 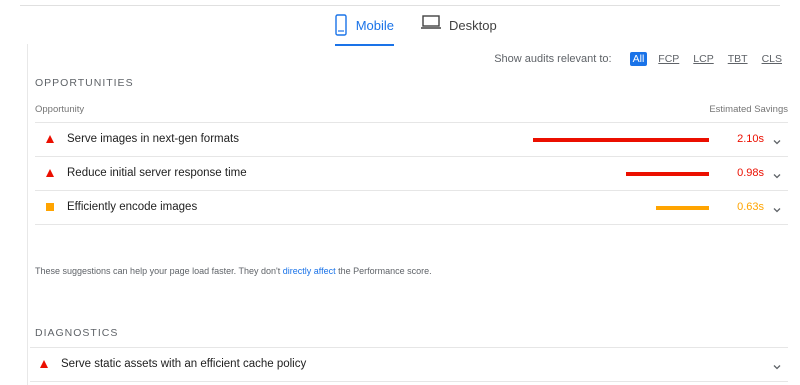 I want to click on column-estimated-savings: Estimated Savings, so click(x=748, y=109).